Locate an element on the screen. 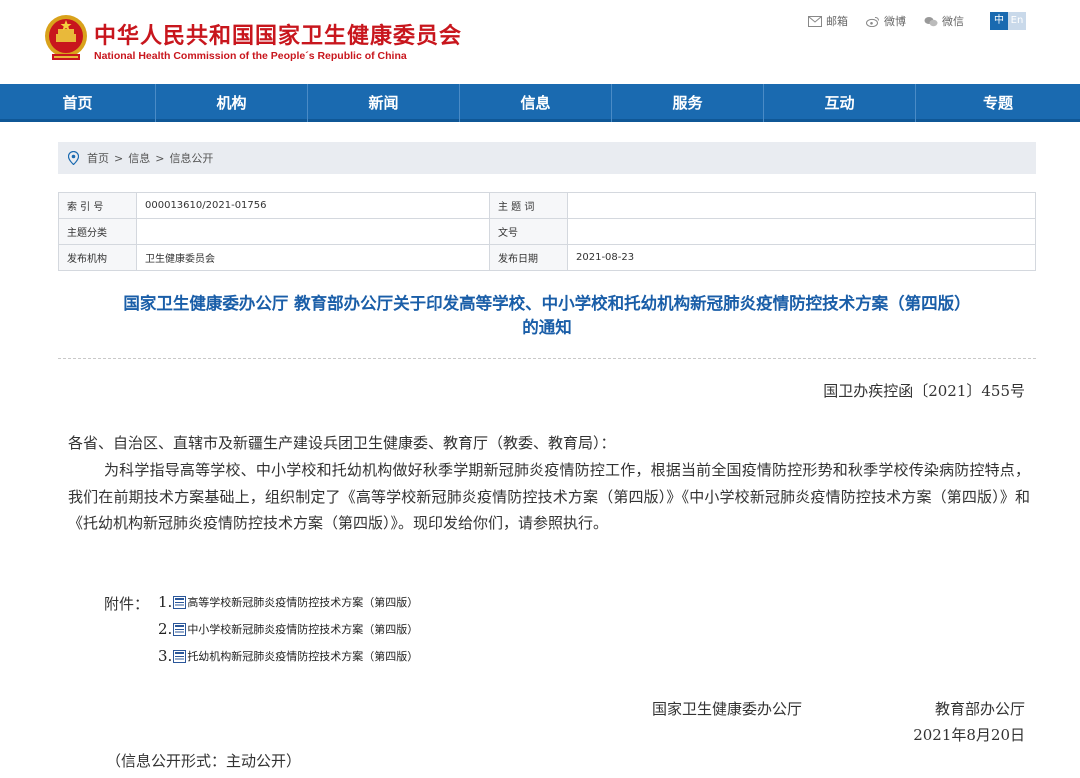  table-row: 索 引 号 000013610/2021-01756 主 题 词 is located at coordinates (547, 205).